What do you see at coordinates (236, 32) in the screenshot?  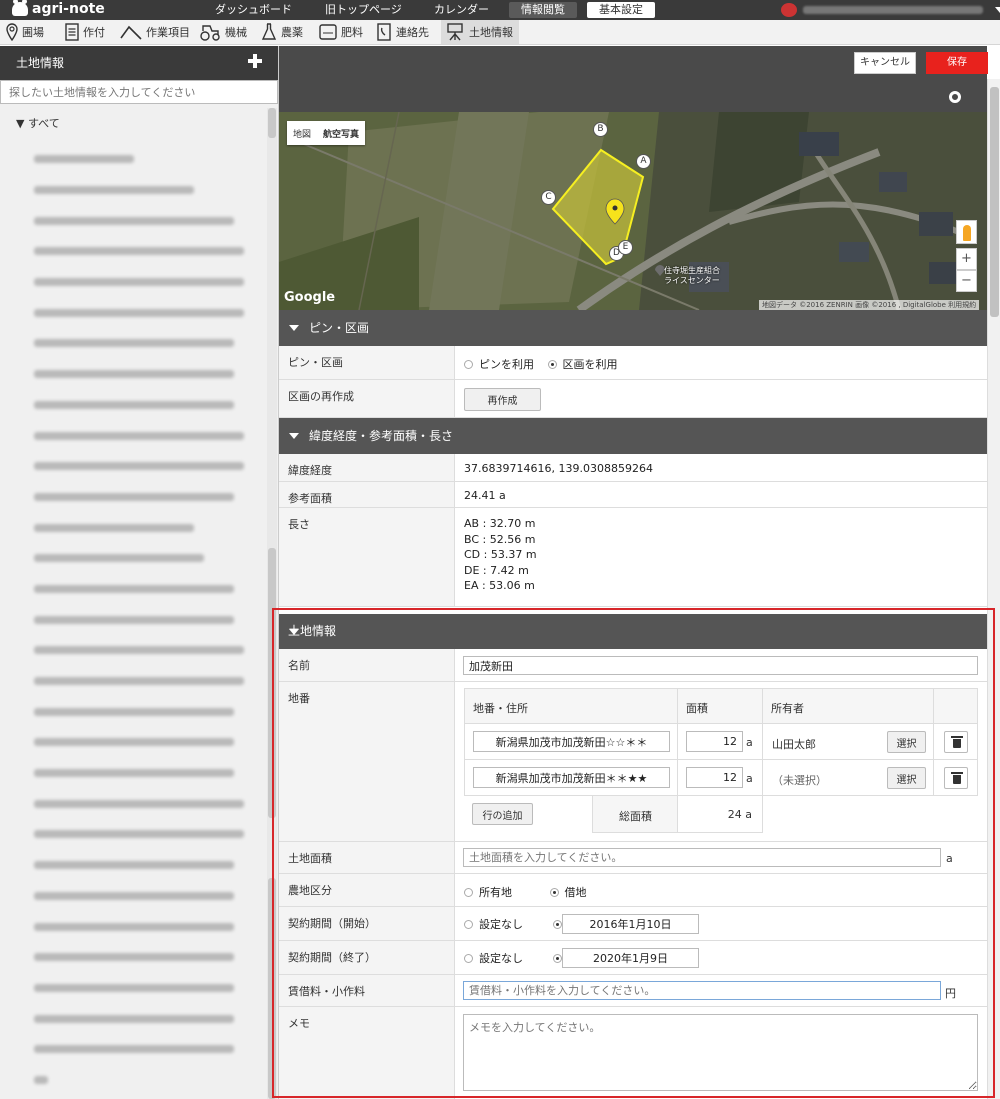 I see `tab-machines-label: 機械` at bounding box center [236, 32].